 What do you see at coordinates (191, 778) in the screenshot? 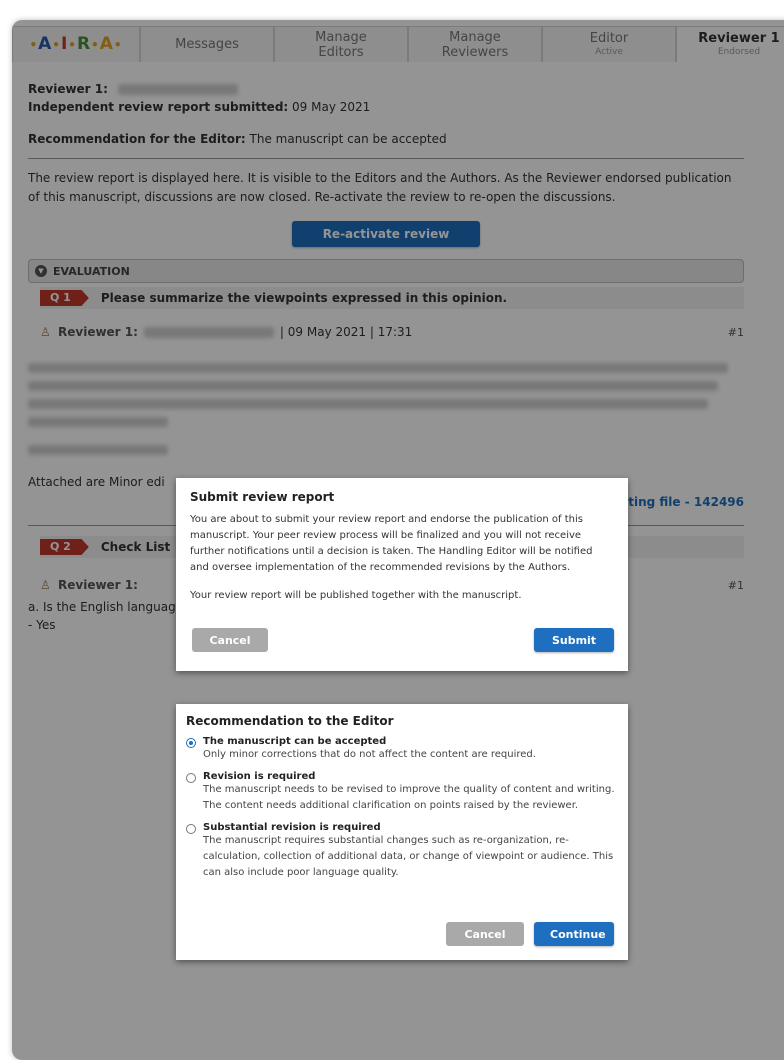
I see `radio-revision` at bounding box center [191, 778].